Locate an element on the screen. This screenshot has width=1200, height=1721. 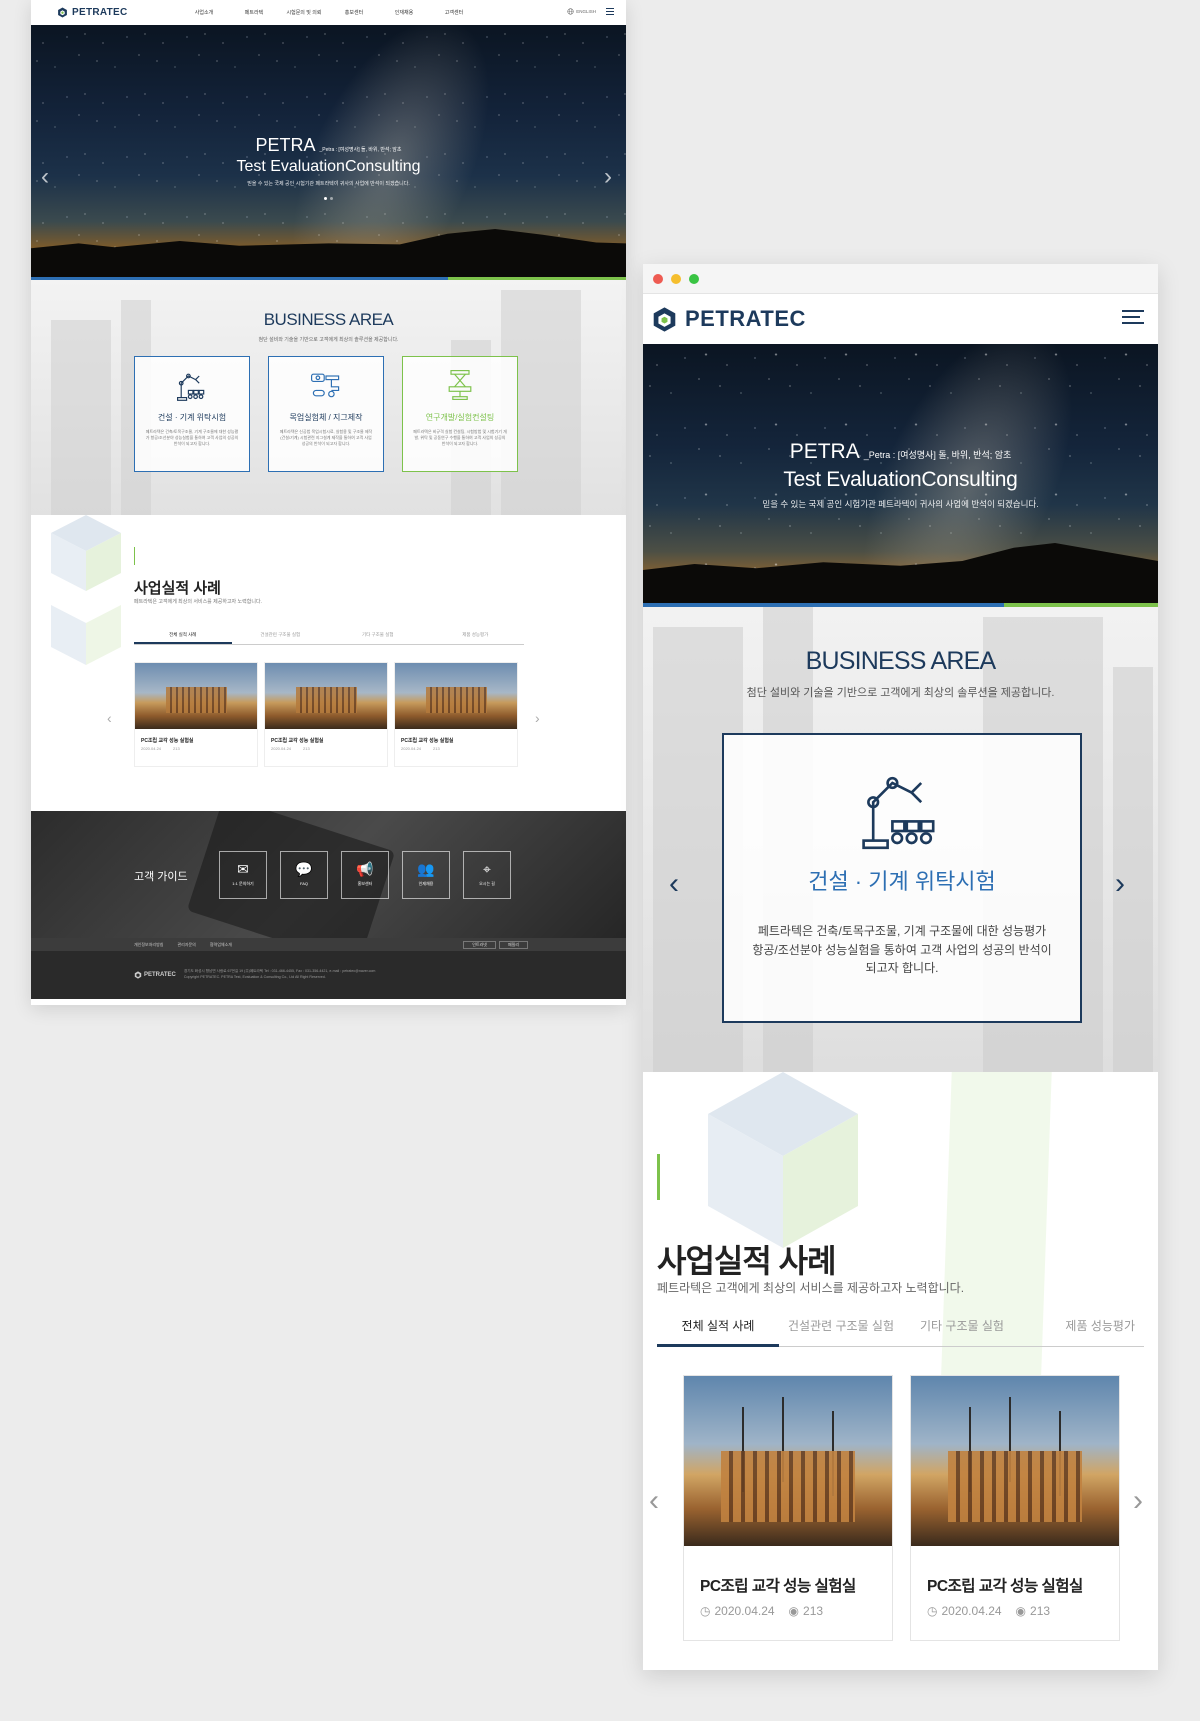
intranet-select: 인트라넷 is located at coordinates (479, 945).